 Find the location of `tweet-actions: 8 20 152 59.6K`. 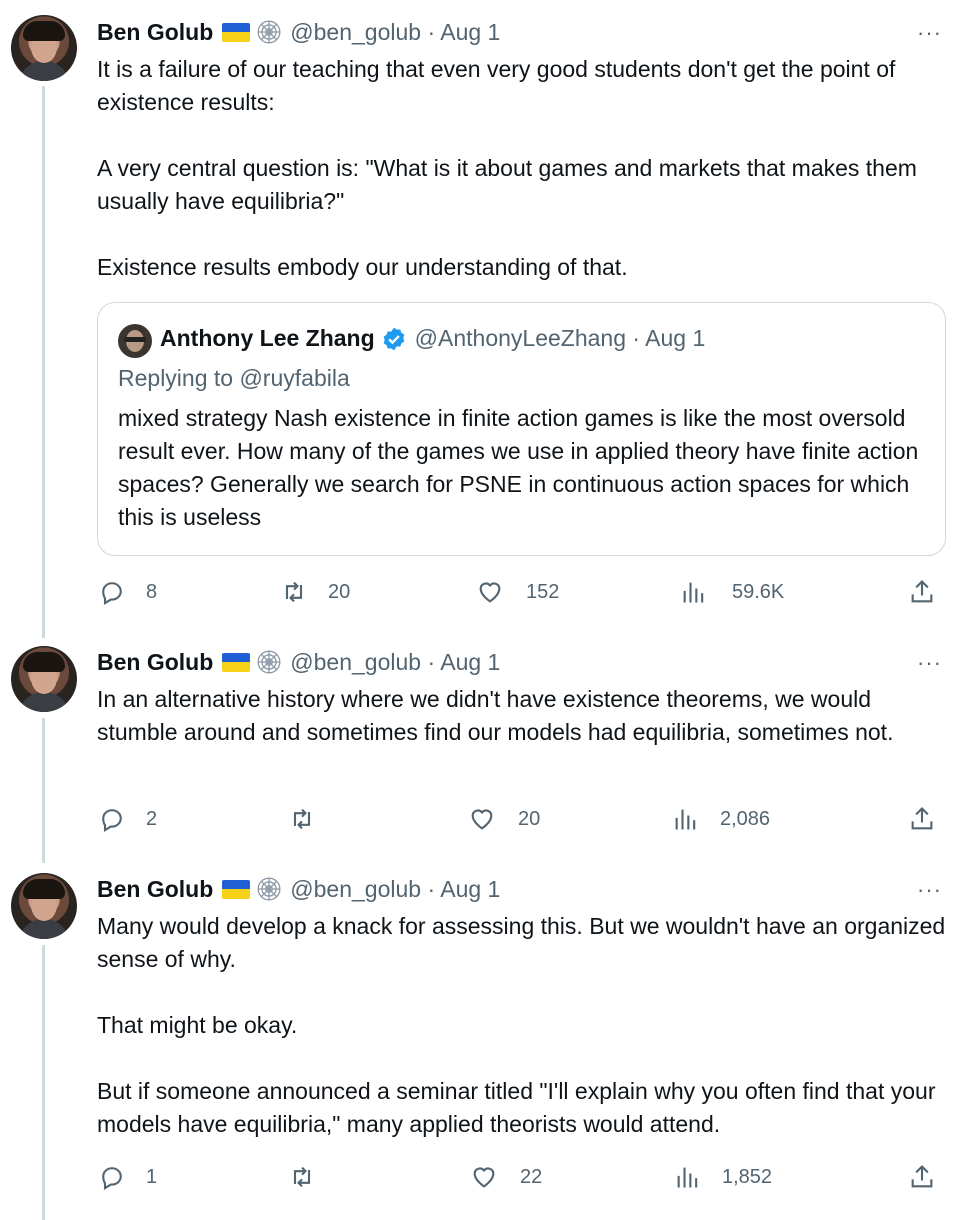

tweet-actions: 8 20 152 59.6K is located at coordinates (482, 592).